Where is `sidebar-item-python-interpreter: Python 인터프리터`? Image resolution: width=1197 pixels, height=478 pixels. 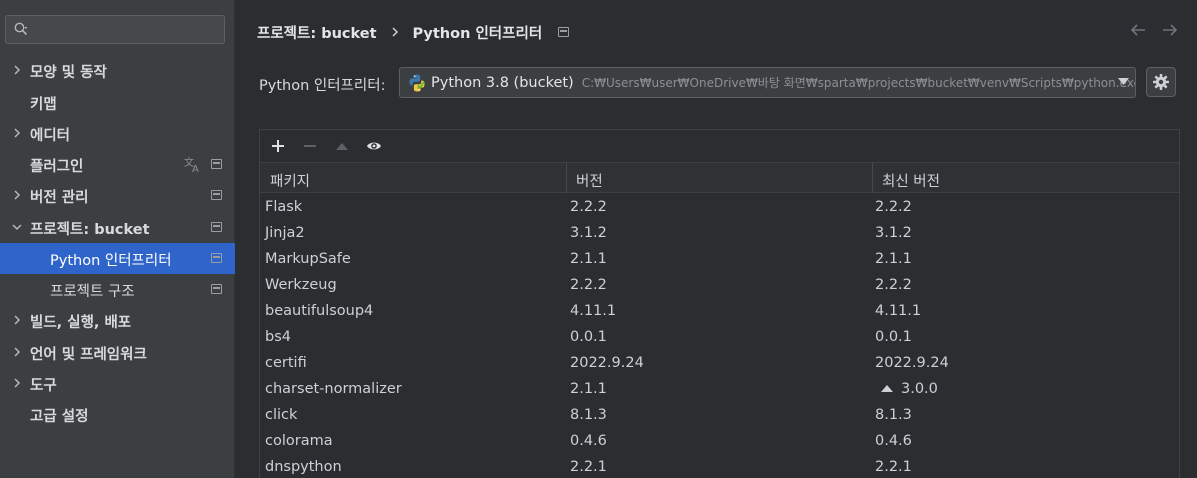
sidebar-item-python-interpreter: Python 인터프리터 is located at coordinates (117, 258).